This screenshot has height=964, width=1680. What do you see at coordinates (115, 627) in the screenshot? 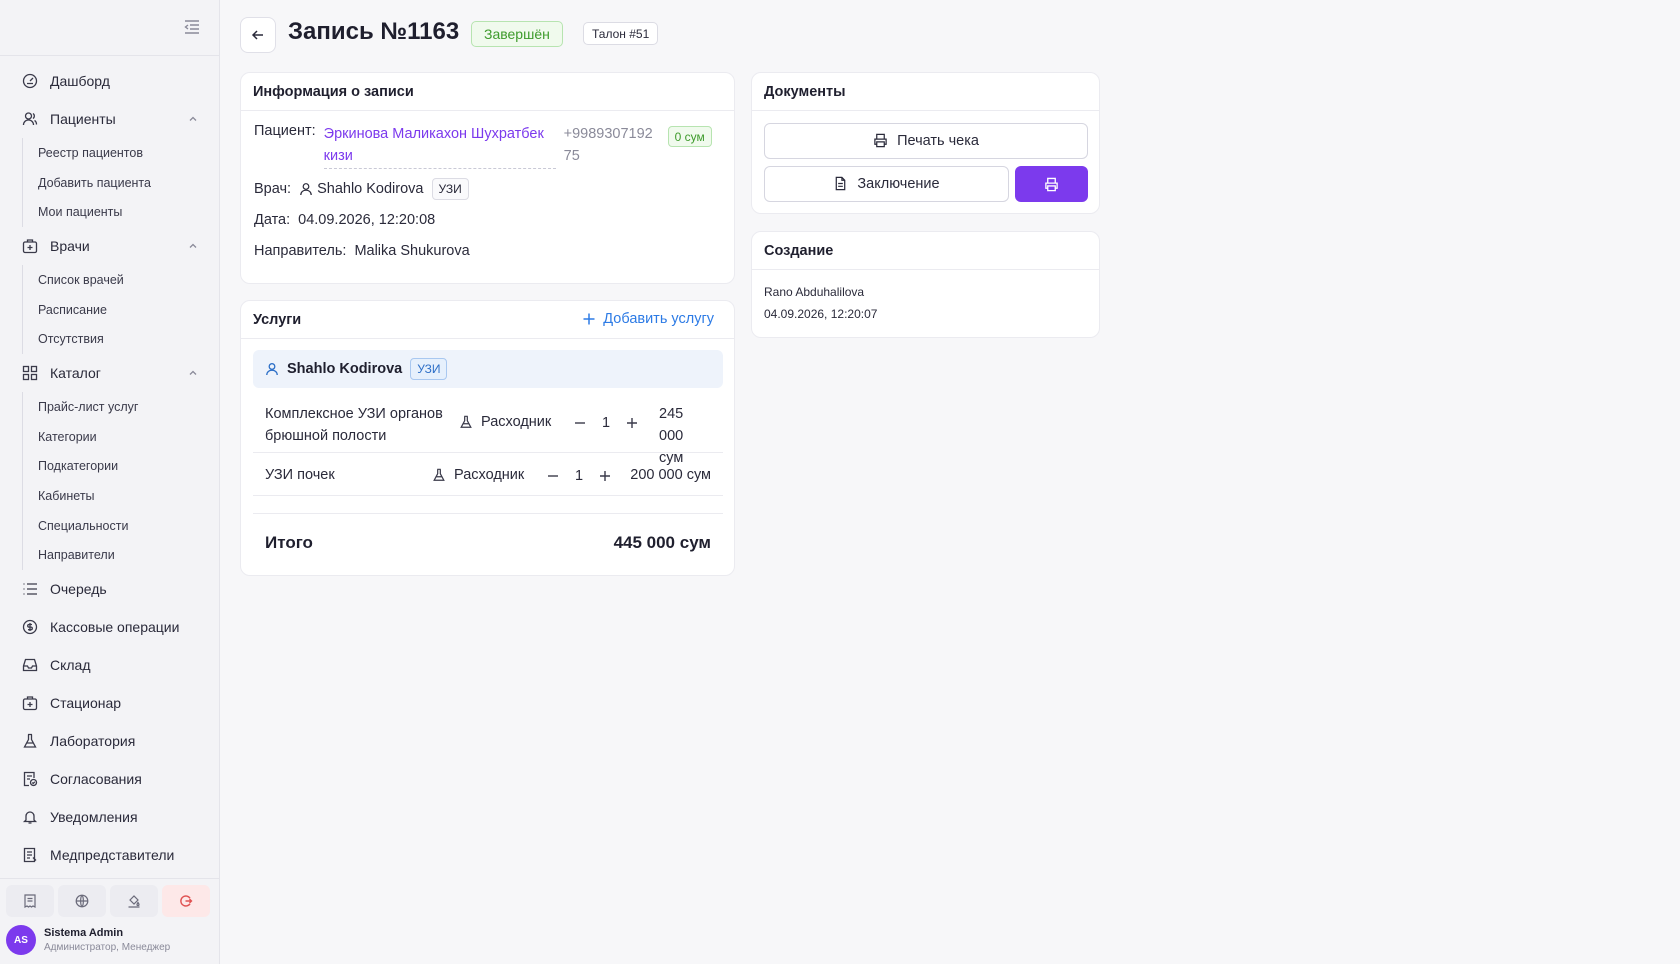
I see `sidebar-item-label: Кассовые операции` at bounding box center [115, 627].